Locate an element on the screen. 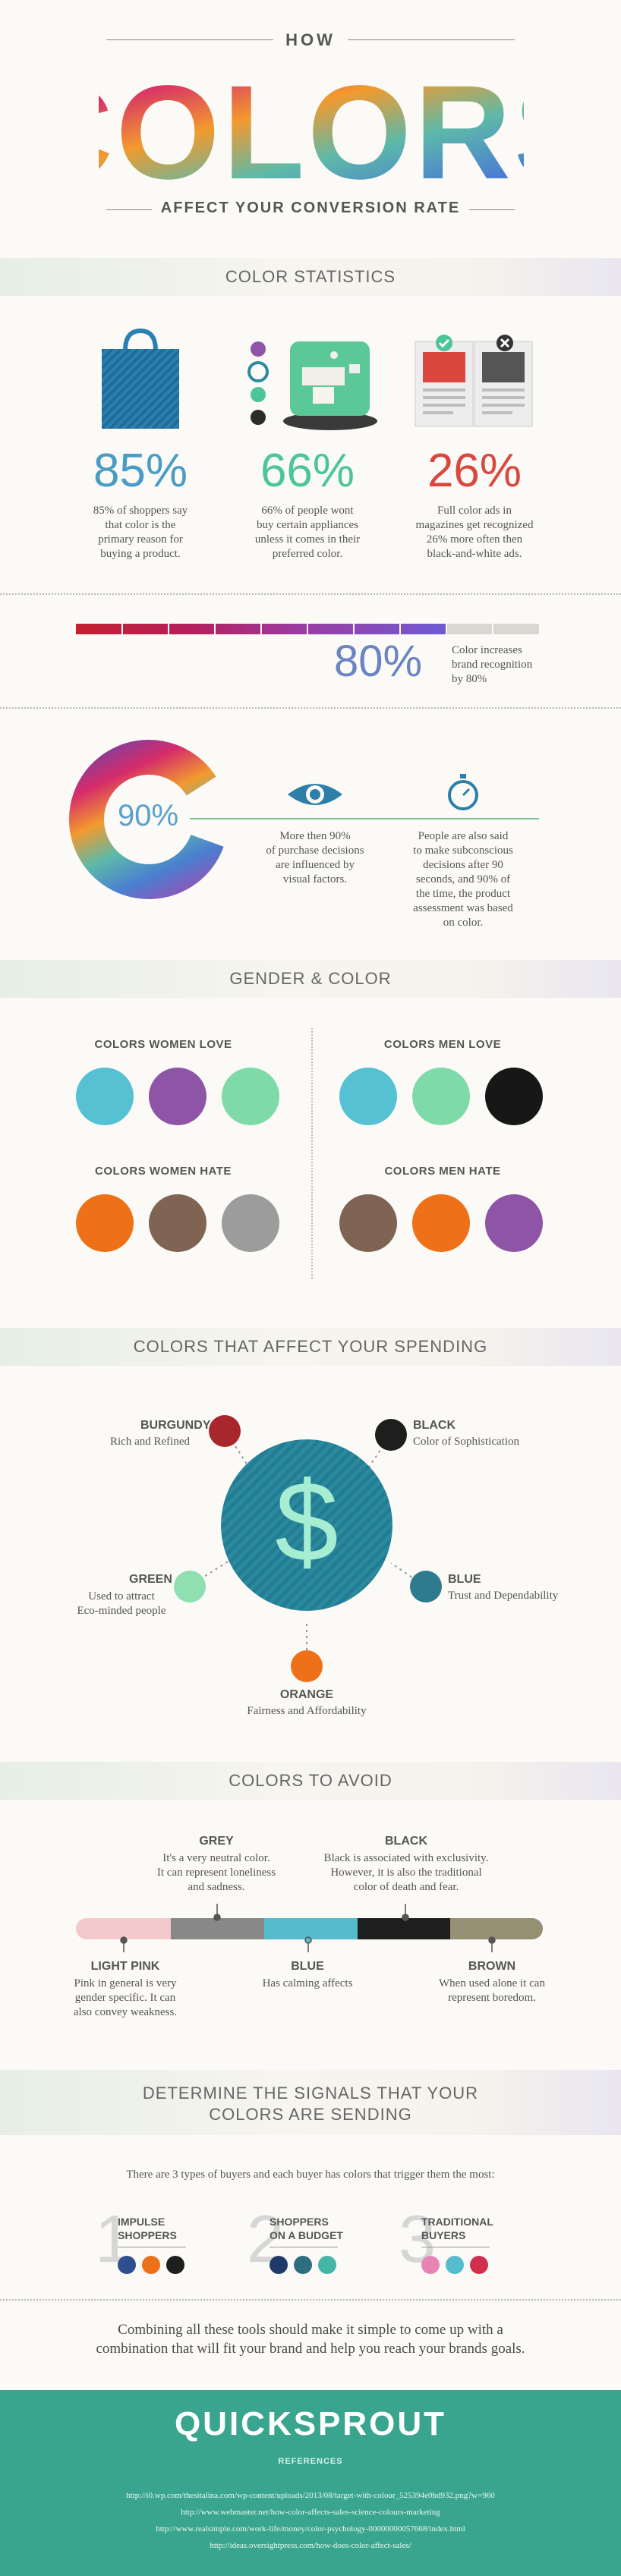 The image size is (621, 2576). avoid-black-label: BLACK is located at coordinates (406, 1841).